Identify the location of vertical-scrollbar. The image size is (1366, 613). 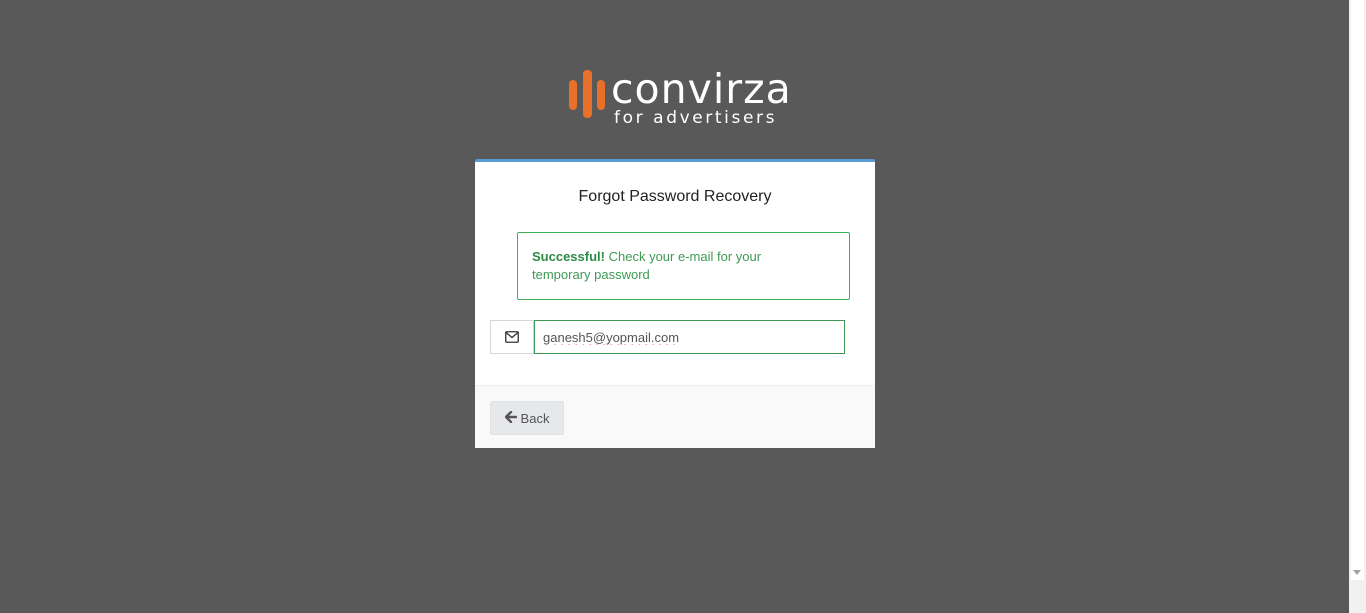
(1357, 306).